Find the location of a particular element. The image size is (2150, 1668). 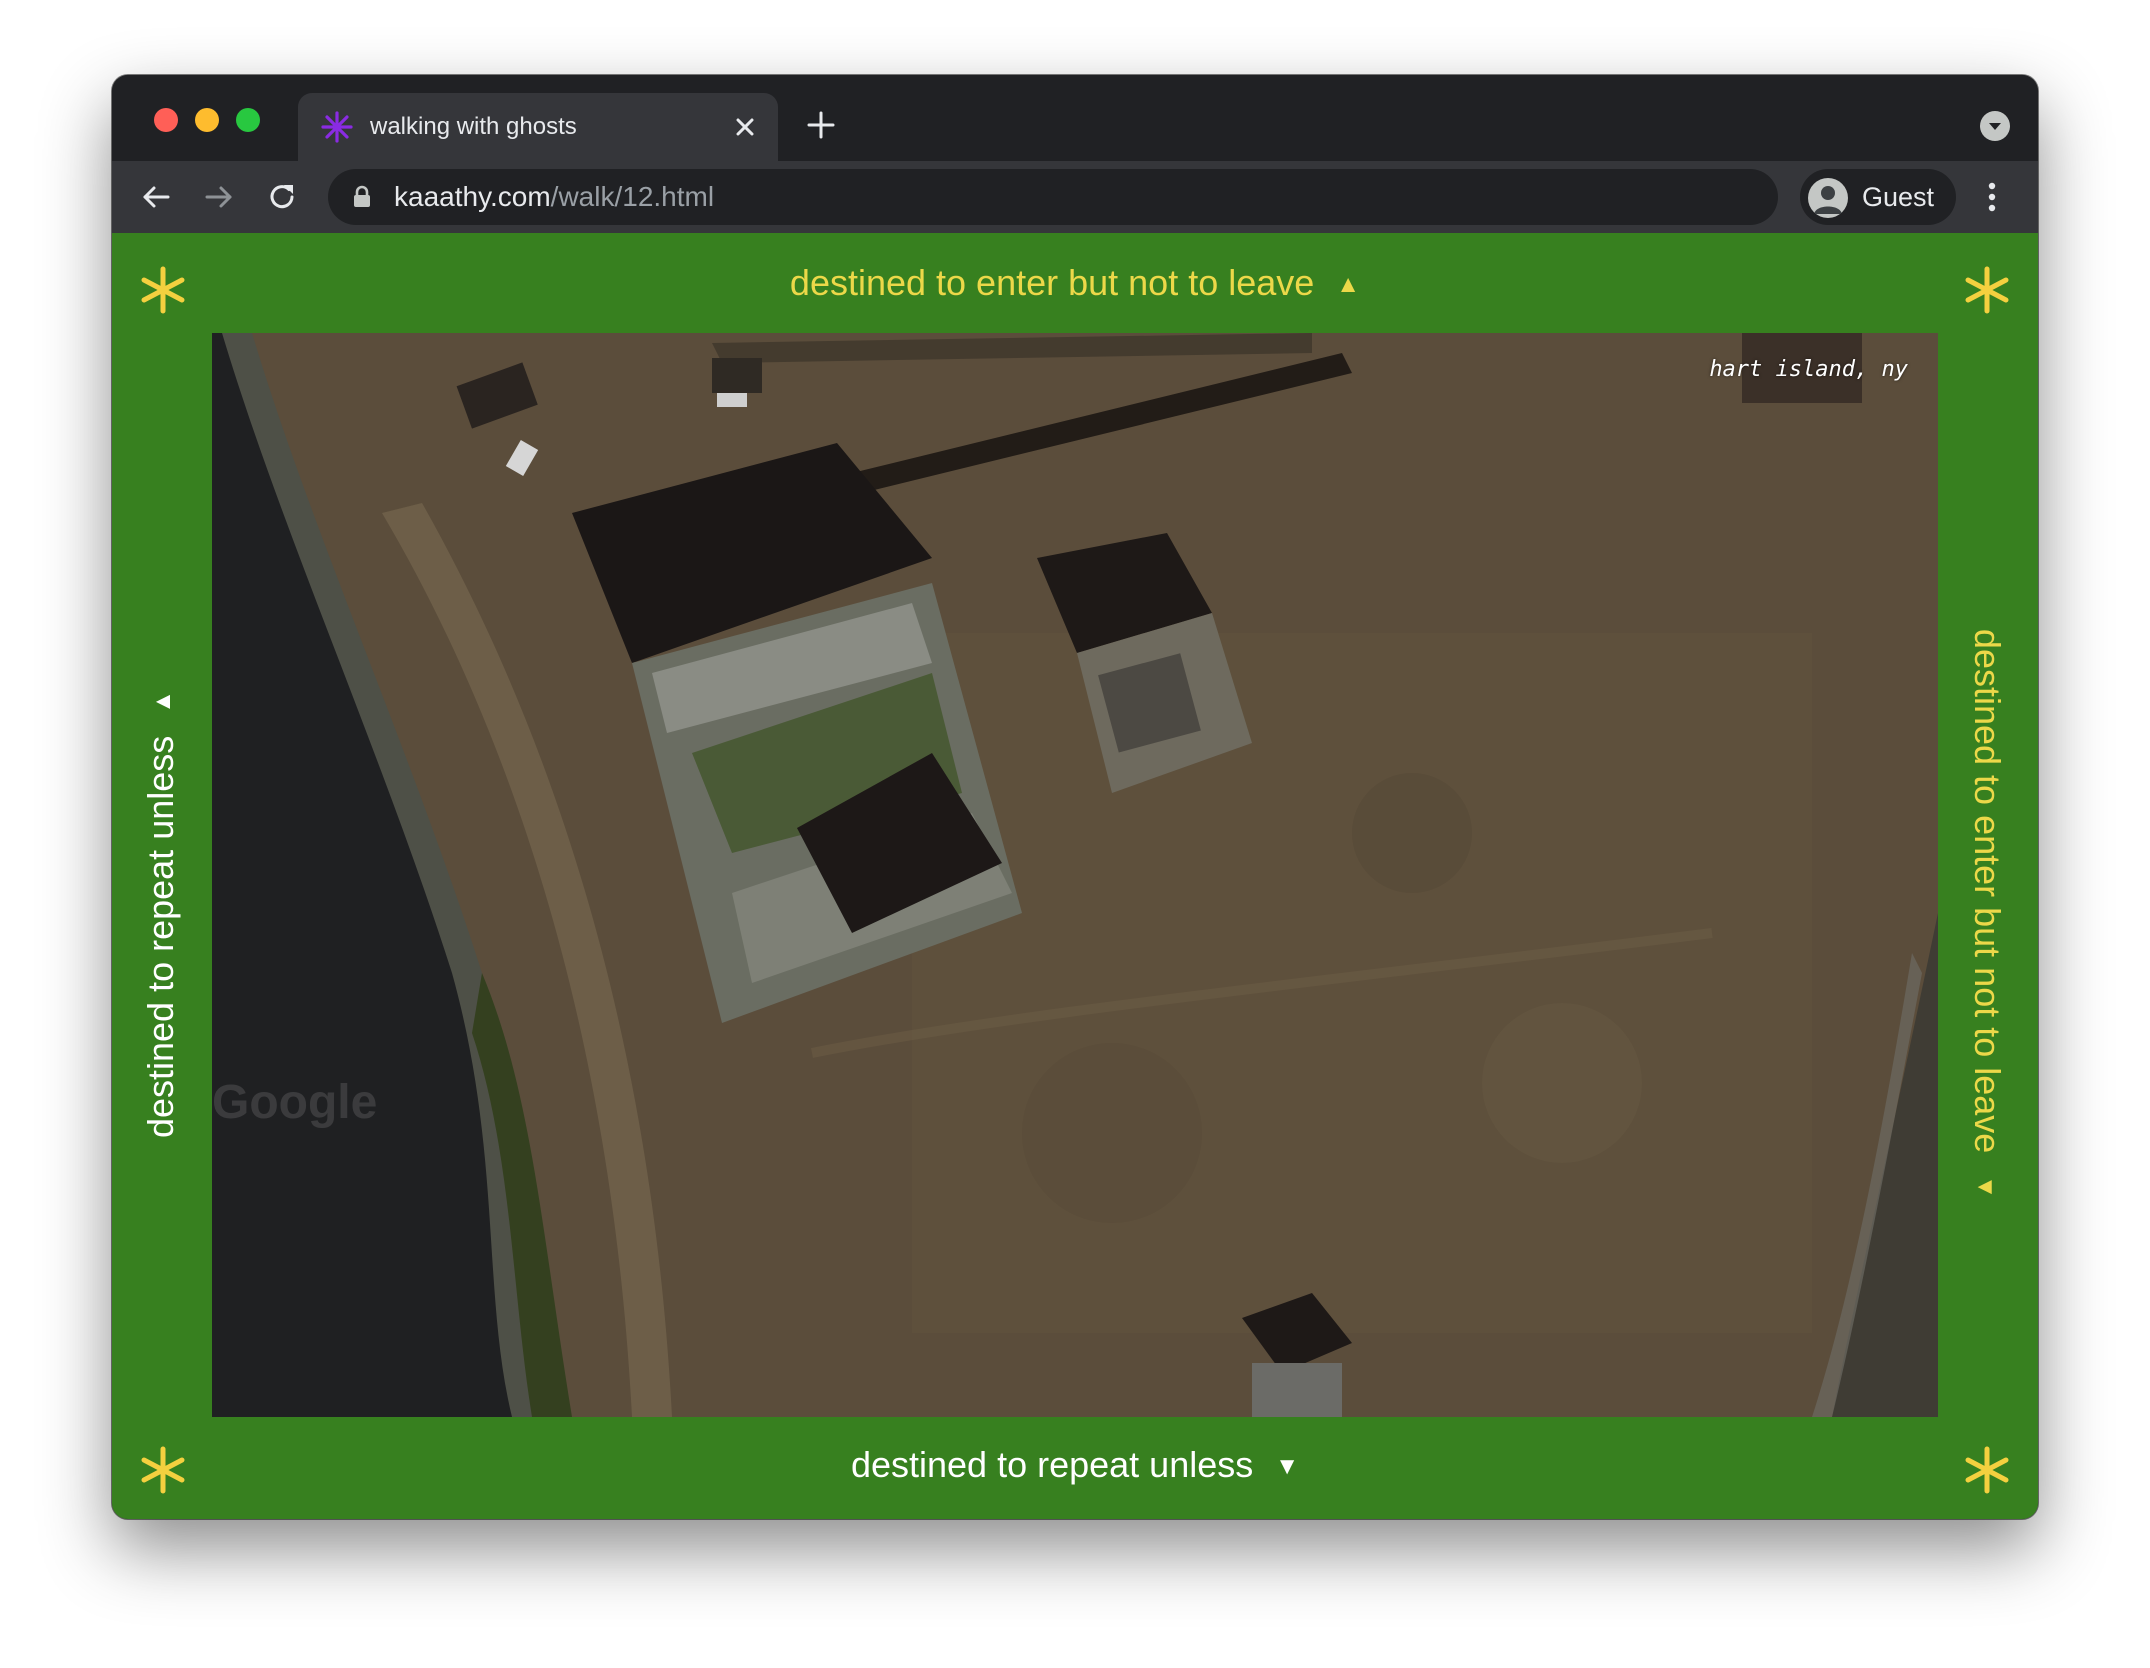

url-path: /walk/12.html is located at coordinates (632, 196).